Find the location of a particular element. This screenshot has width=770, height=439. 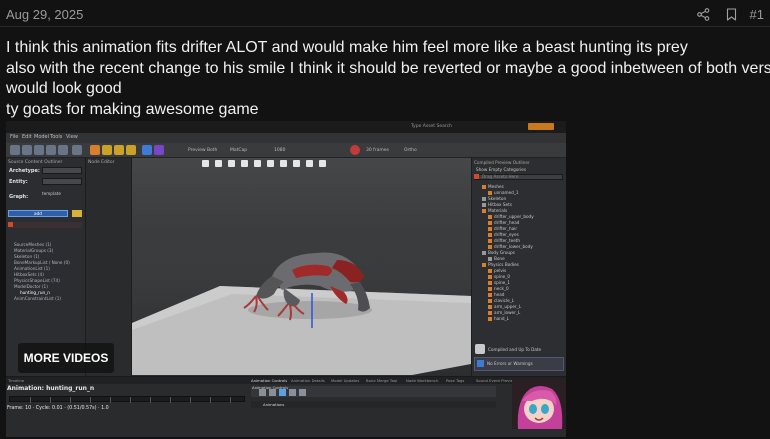

tab-timeline: Timeline is located at coordinates (16, 380).